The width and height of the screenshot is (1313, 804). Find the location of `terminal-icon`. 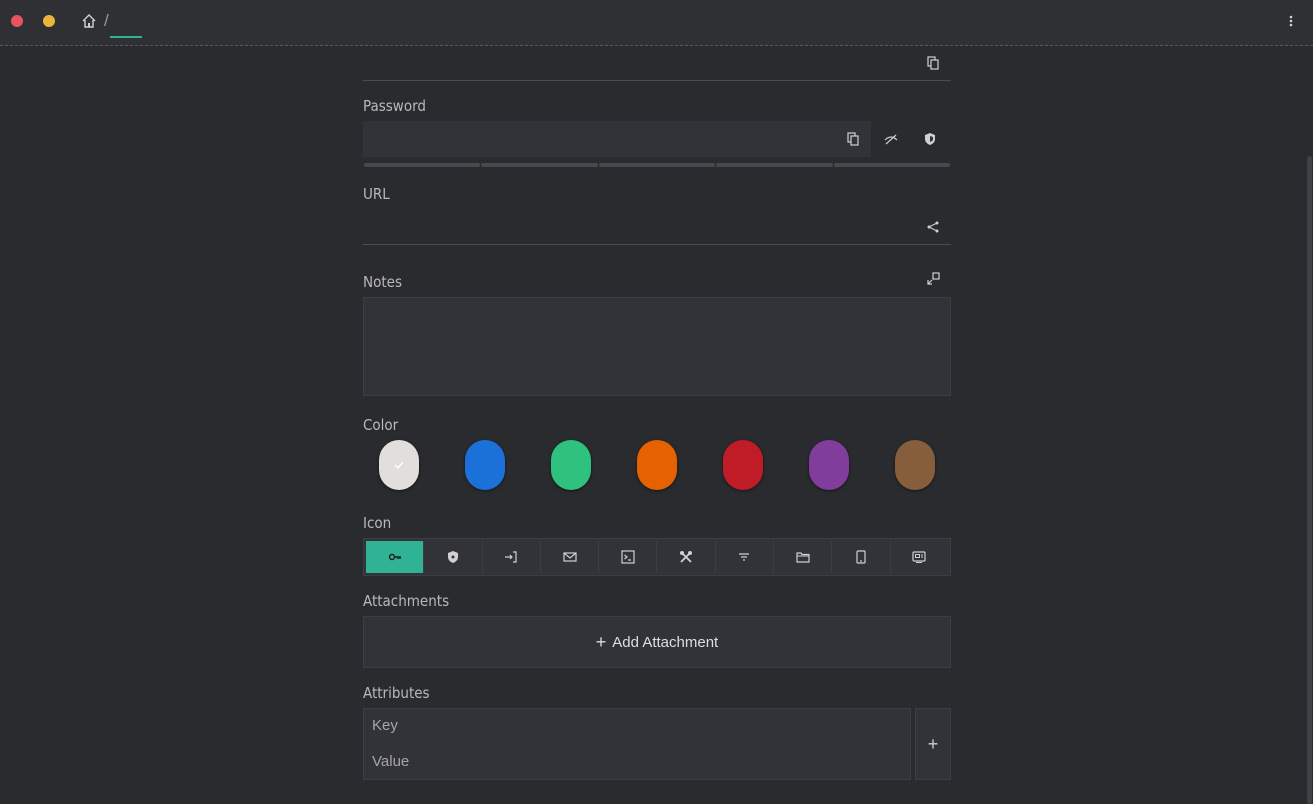

terminal-icon is located at coordinates (628, 557).